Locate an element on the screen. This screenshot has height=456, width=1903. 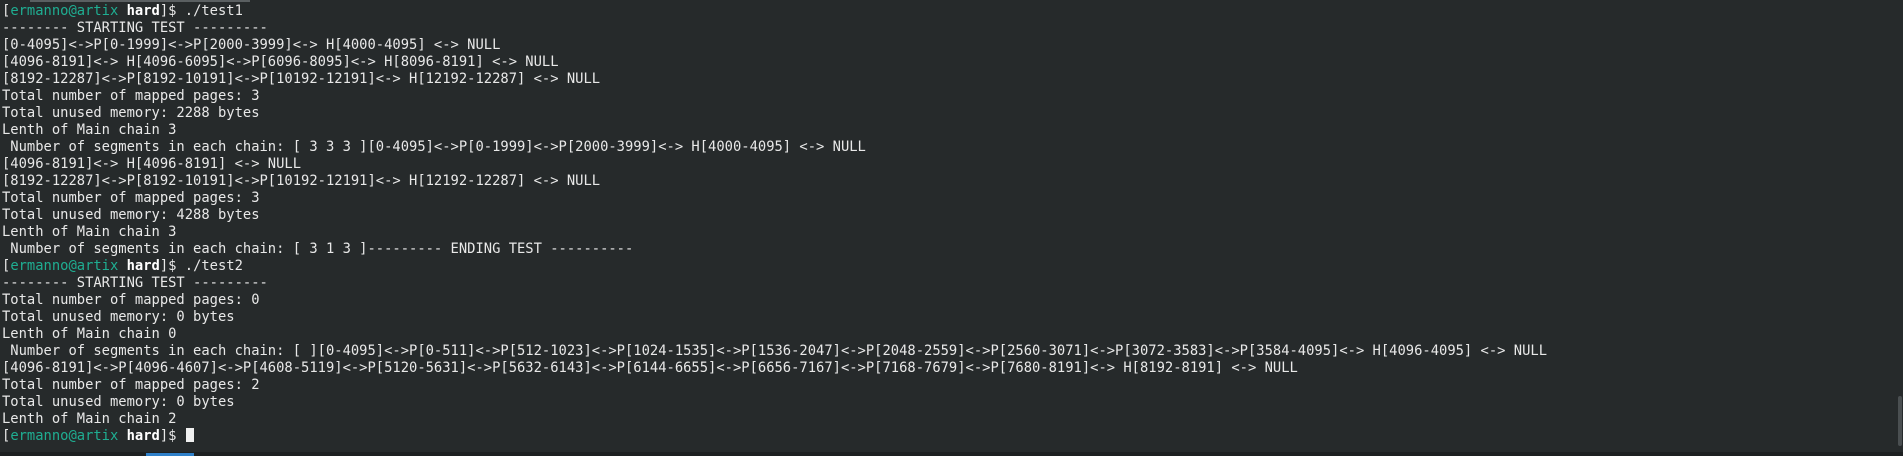
output-line: Total number of mapped pages: 2 is located at coordinates (131, 385).